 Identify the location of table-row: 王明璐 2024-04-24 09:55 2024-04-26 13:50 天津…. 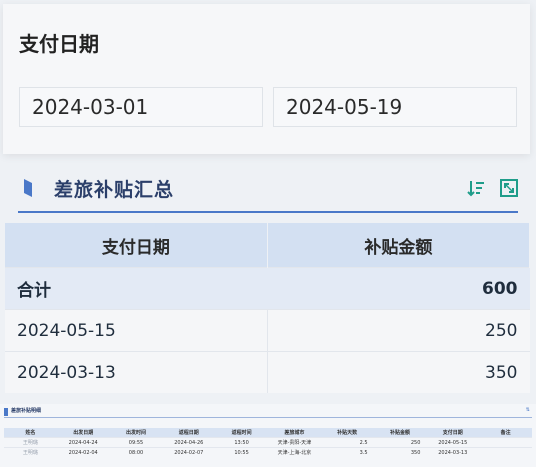
(268, 442).